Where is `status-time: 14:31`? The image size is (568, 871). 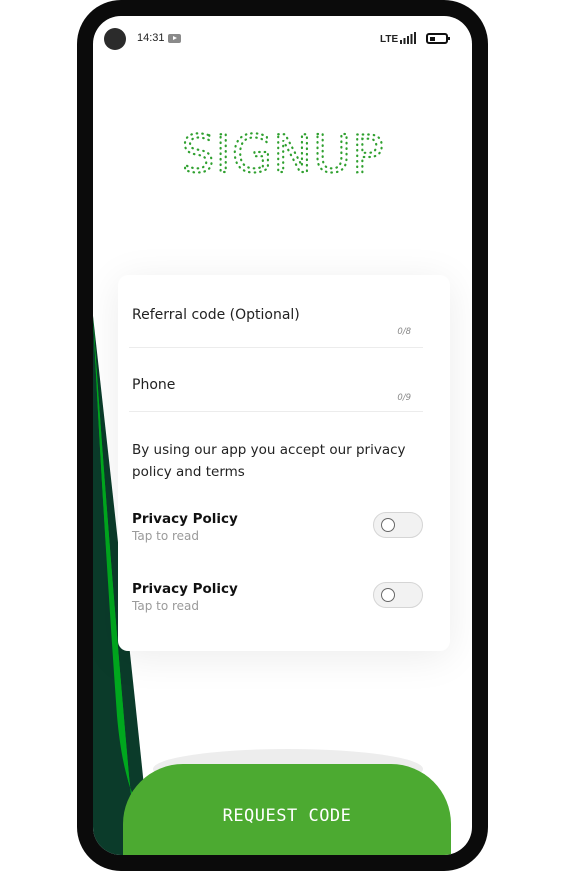 status-time: 14:31 is located at coordinates (151, 38).